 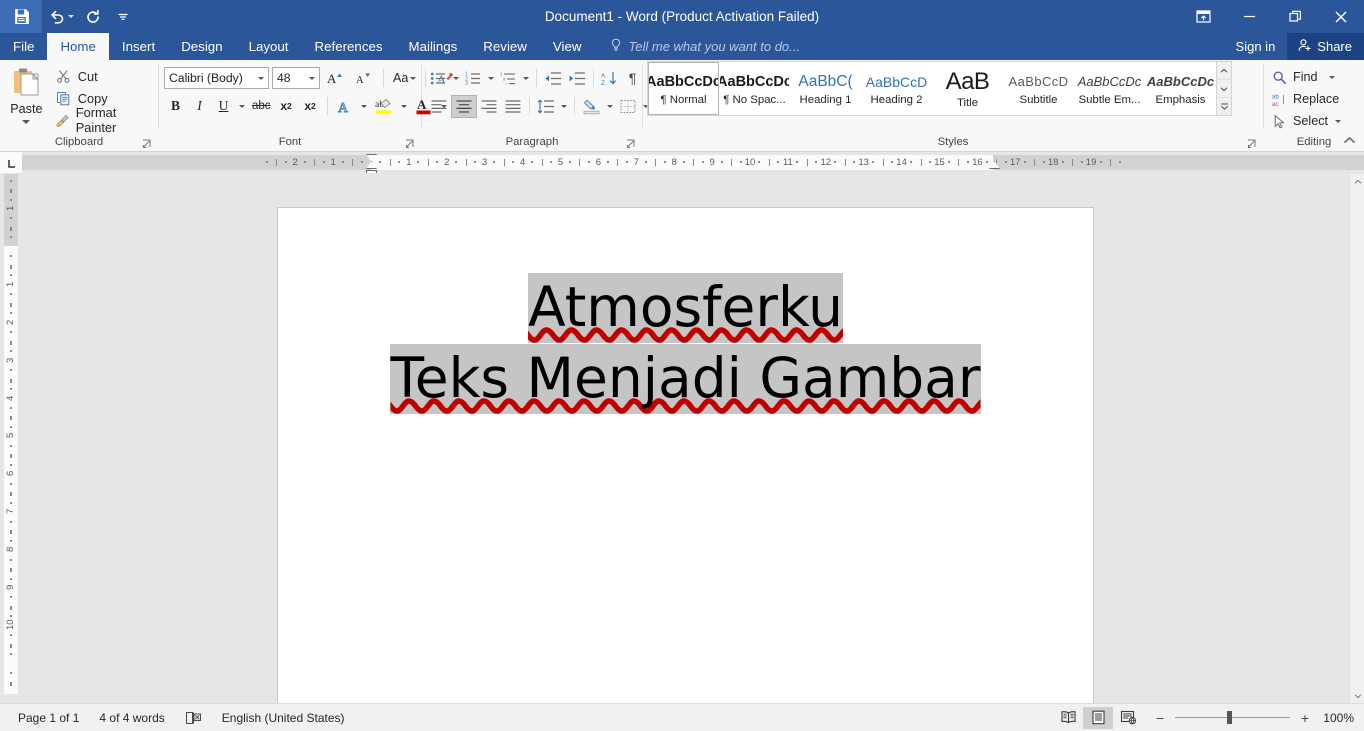 I want to click on decrease-indent-button, so click(x=553, y=78).